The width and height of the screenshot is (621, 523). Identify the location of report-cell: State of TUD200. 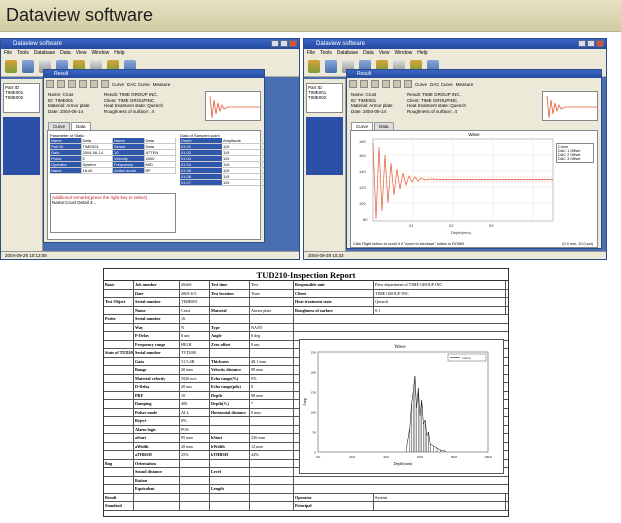
(119, 353).